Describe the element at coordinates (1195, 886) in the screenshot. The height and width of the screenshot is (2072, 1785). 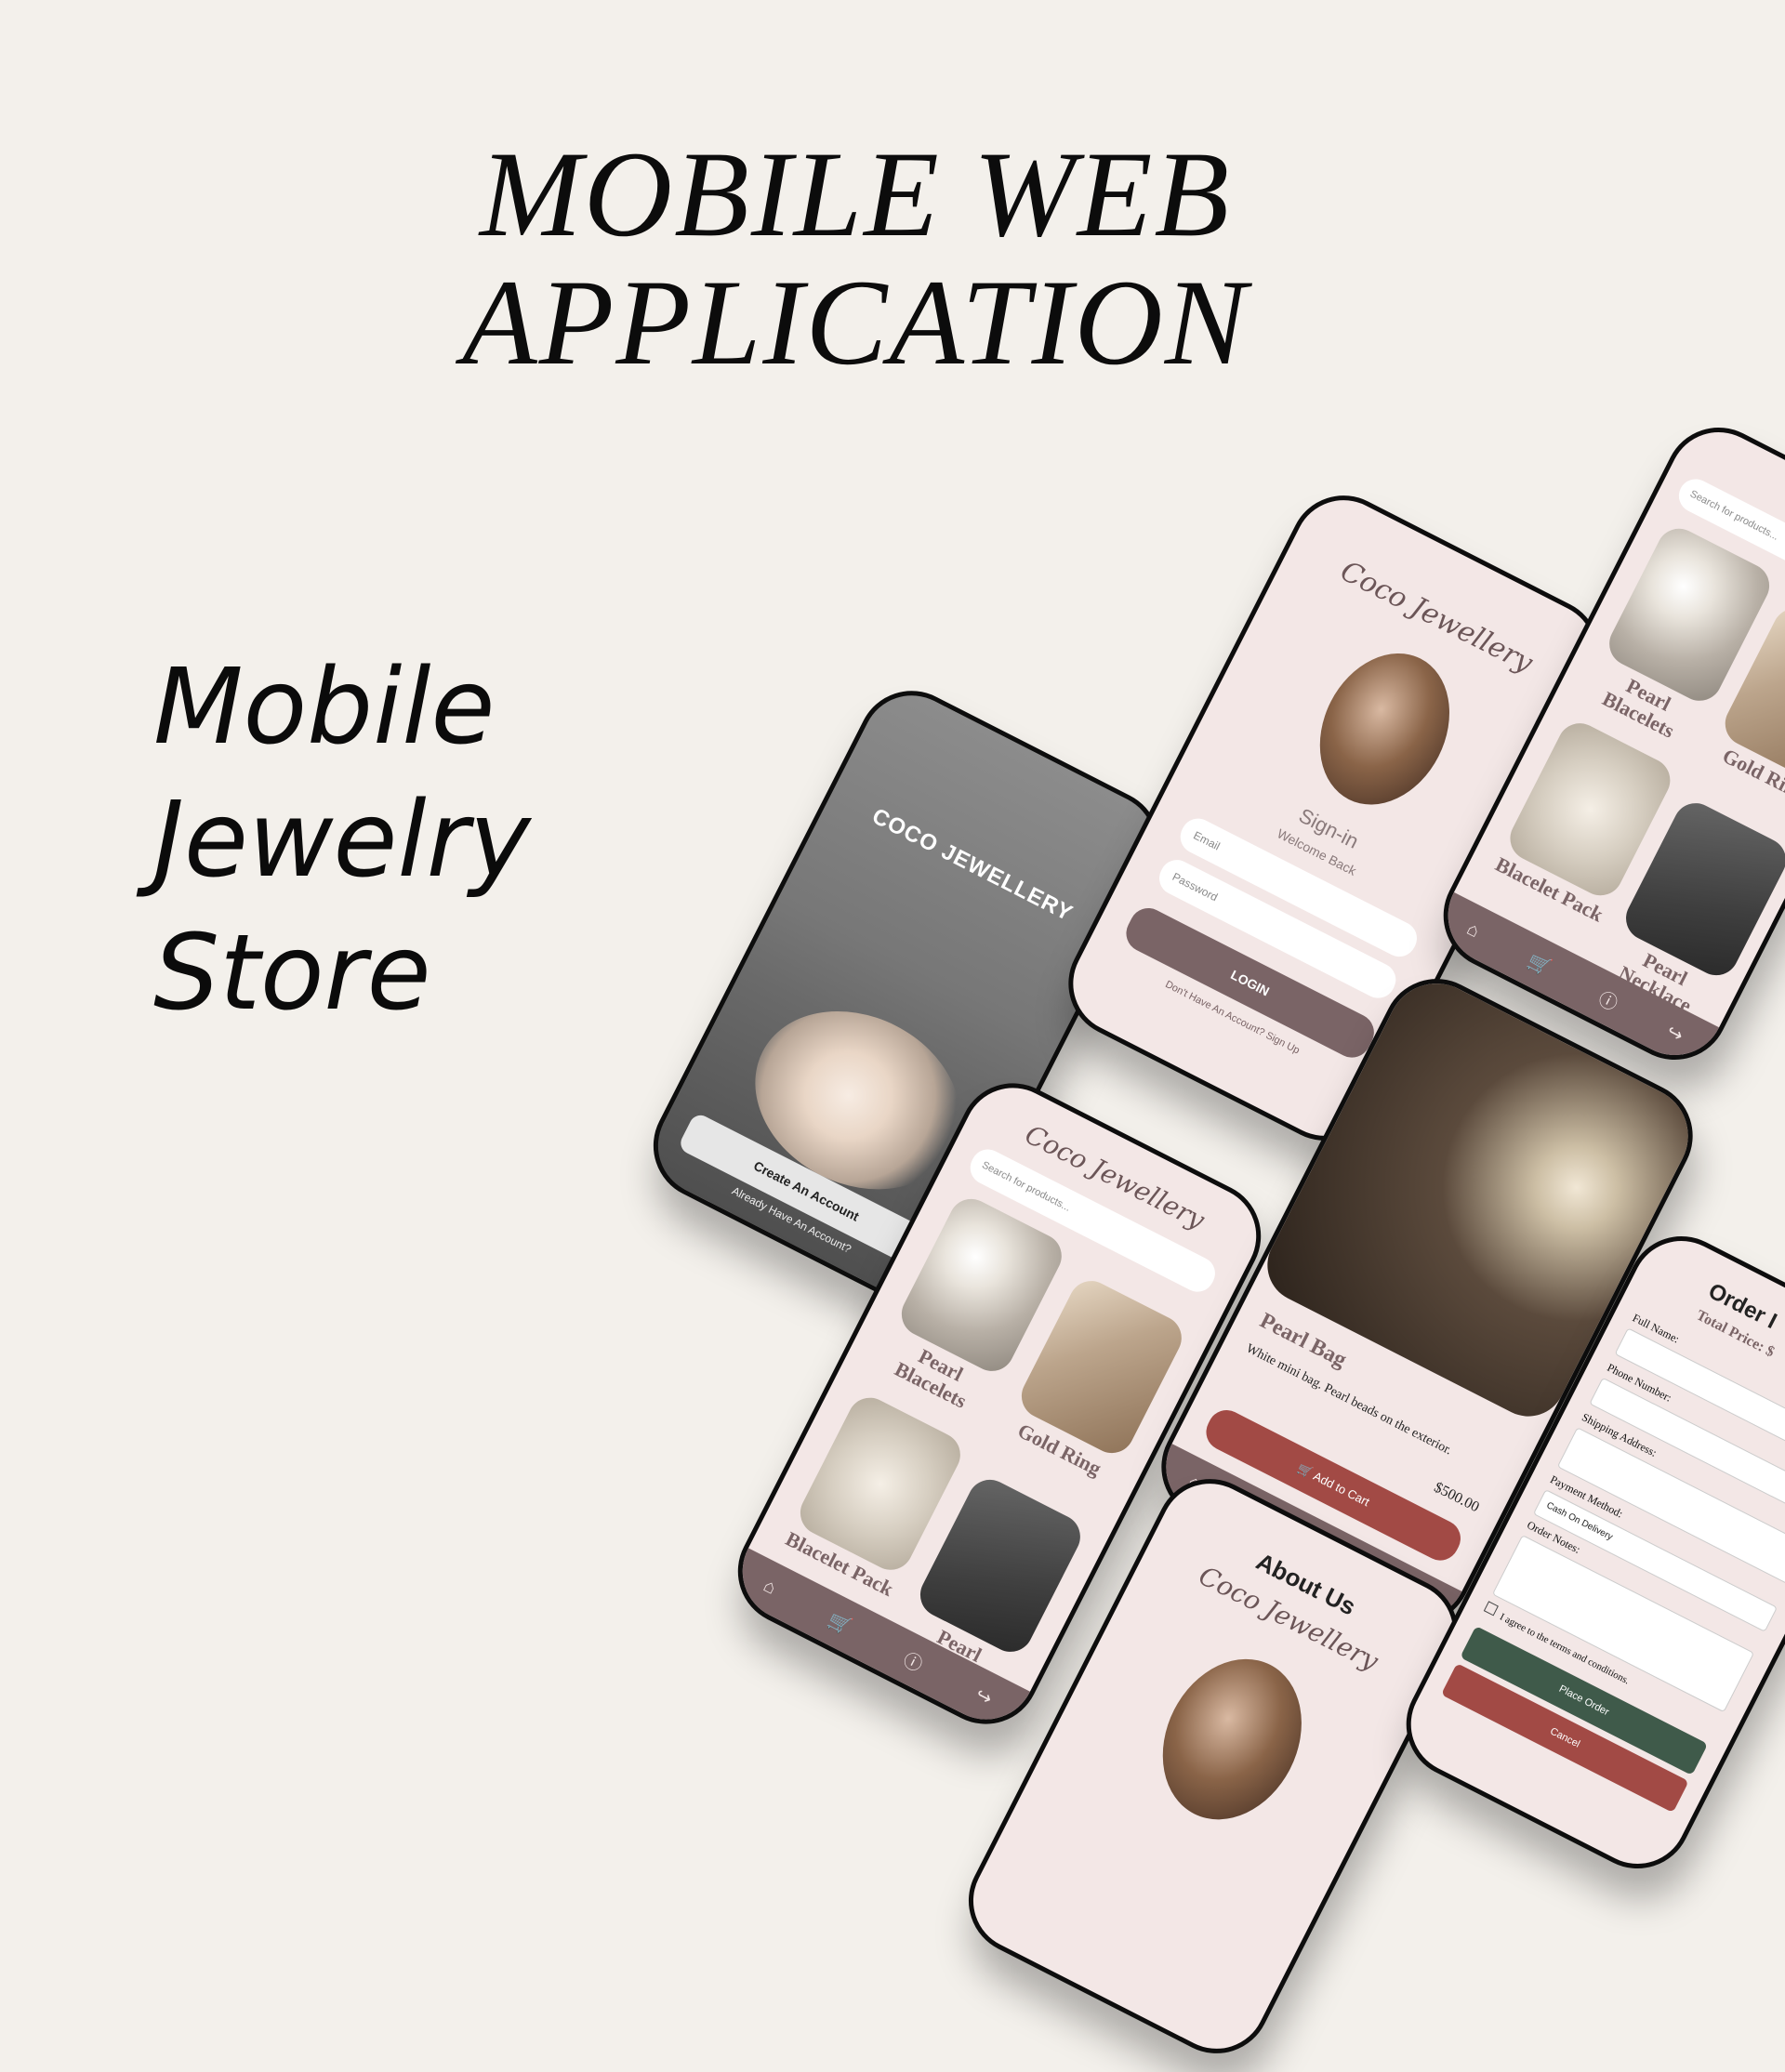
I see `password-placeholder: Password` at that location.